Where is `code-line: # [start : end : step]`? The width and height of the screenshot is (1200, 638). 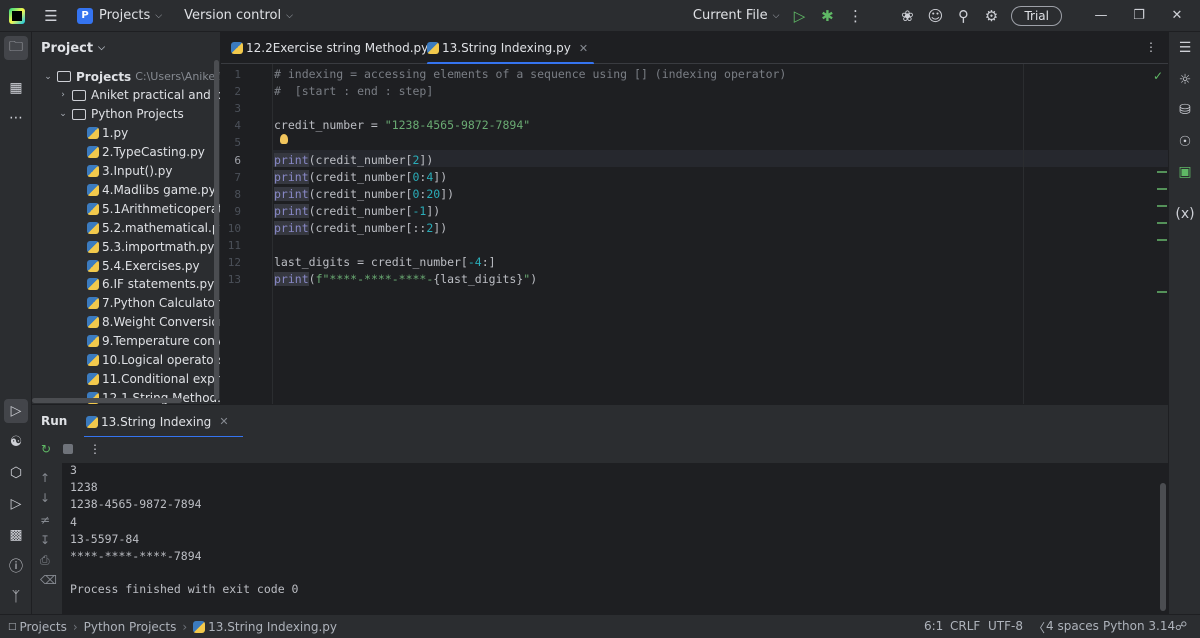
code-line: # [start : end : step] is located at coordinates (353, 91).